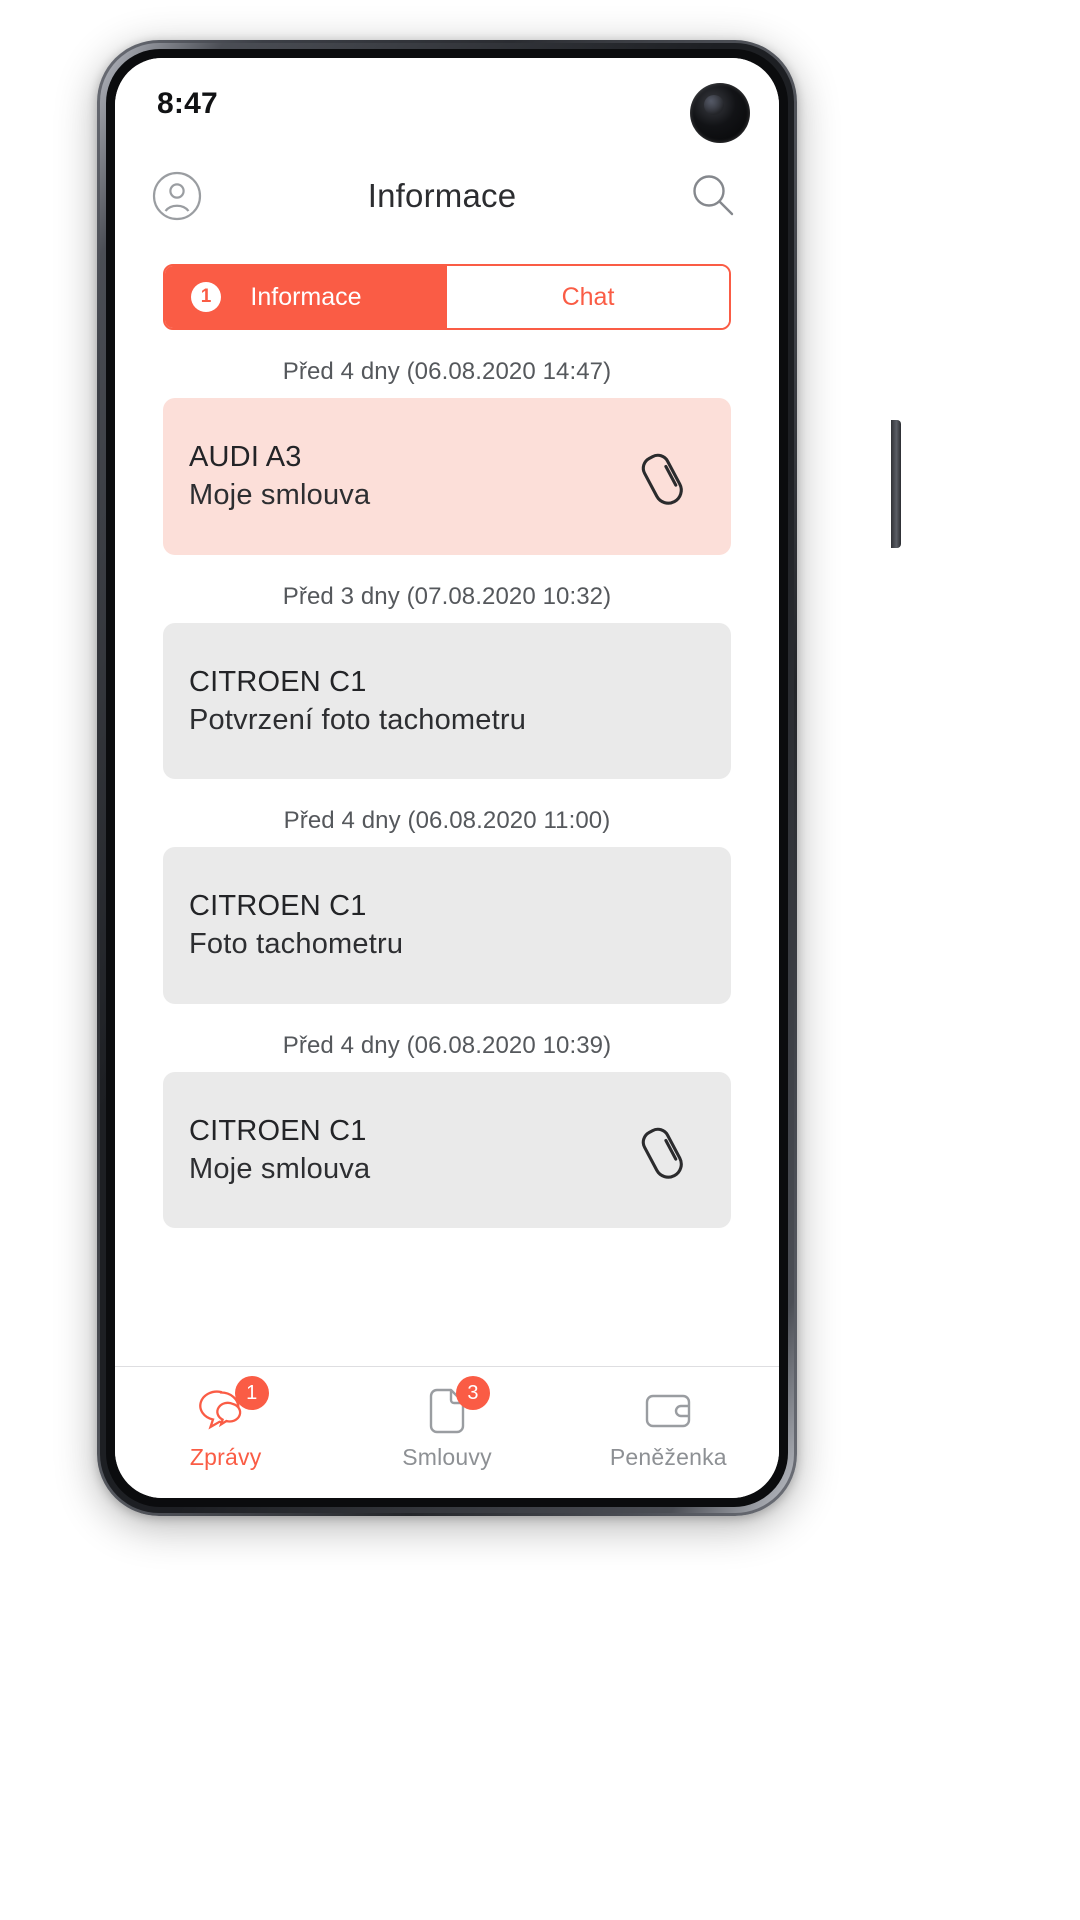 This screenshot has height=1920, width=1080. I want to click on nav-icon-wrap: 3, so click(453, 1406).